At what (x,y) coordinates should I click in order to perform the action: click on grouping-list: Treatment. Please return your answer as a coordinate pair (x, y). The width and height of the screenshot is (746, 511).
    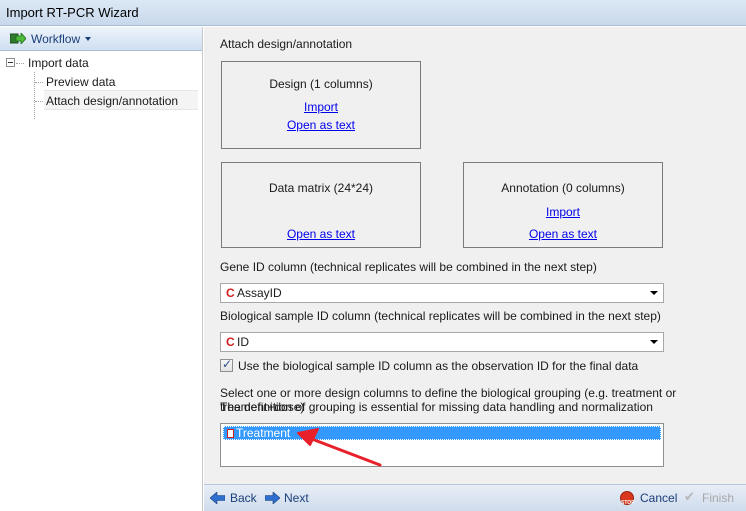
    Looking at the image, I should click on (442, 445).